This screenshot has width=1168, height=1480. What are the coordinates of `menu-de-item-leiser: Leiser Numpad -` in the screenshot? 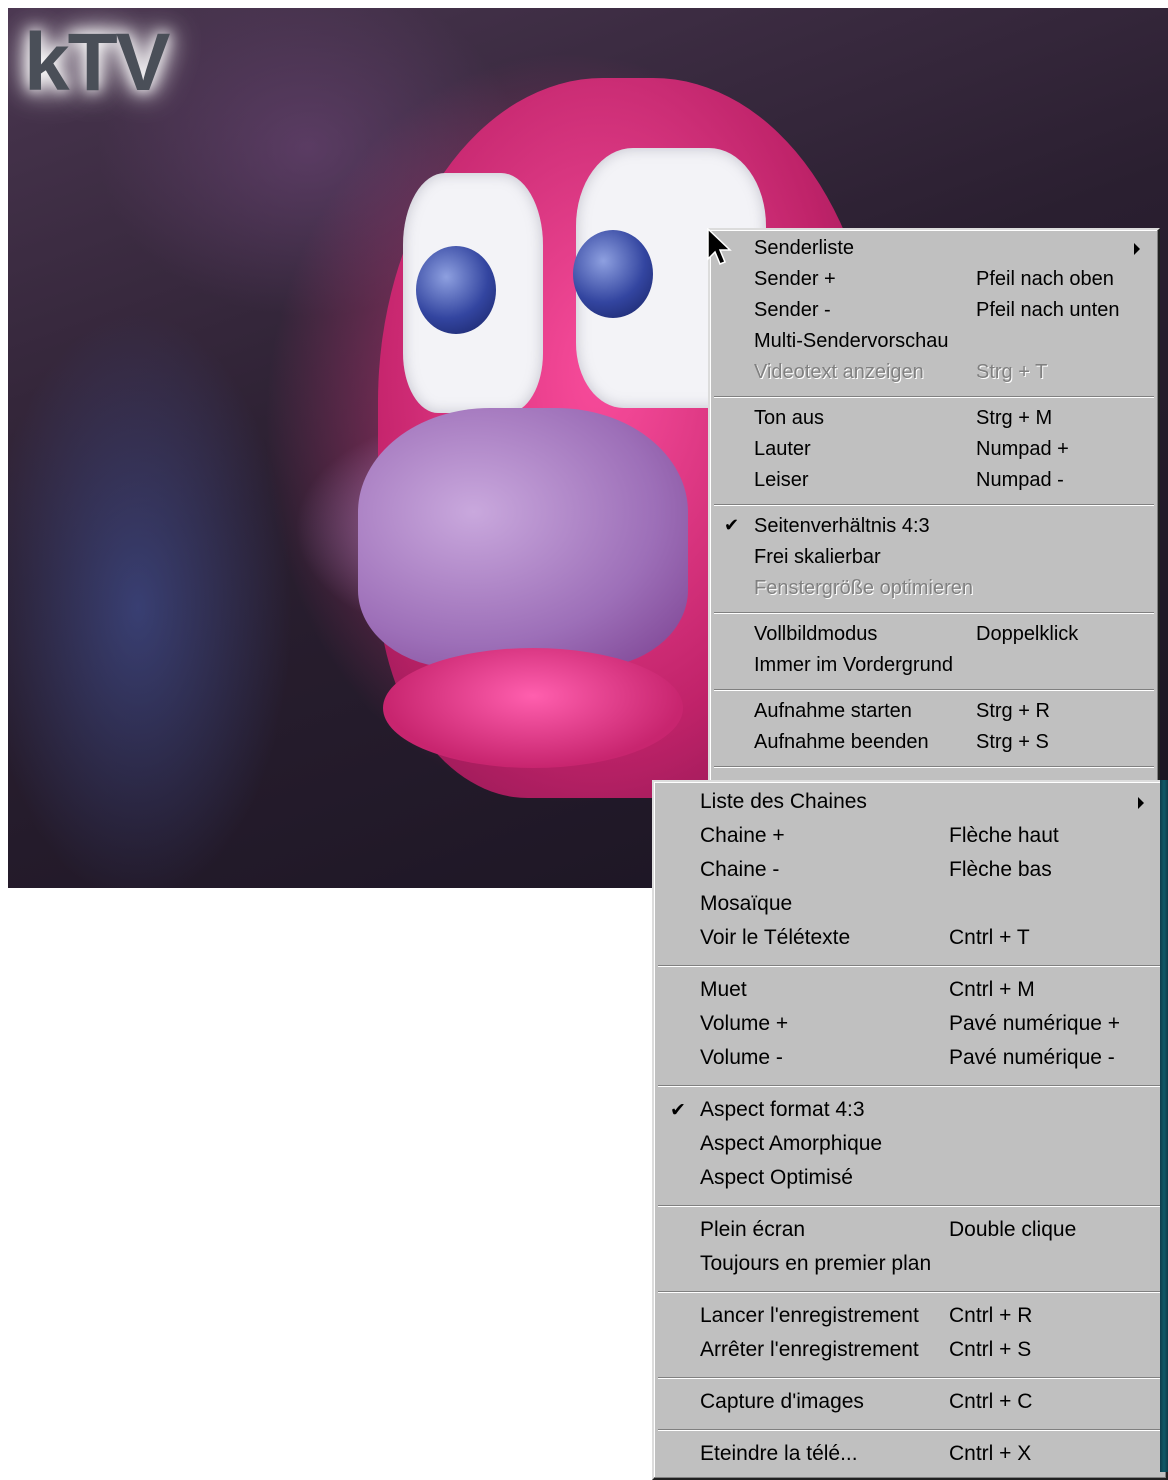 It's located at (934, 480).